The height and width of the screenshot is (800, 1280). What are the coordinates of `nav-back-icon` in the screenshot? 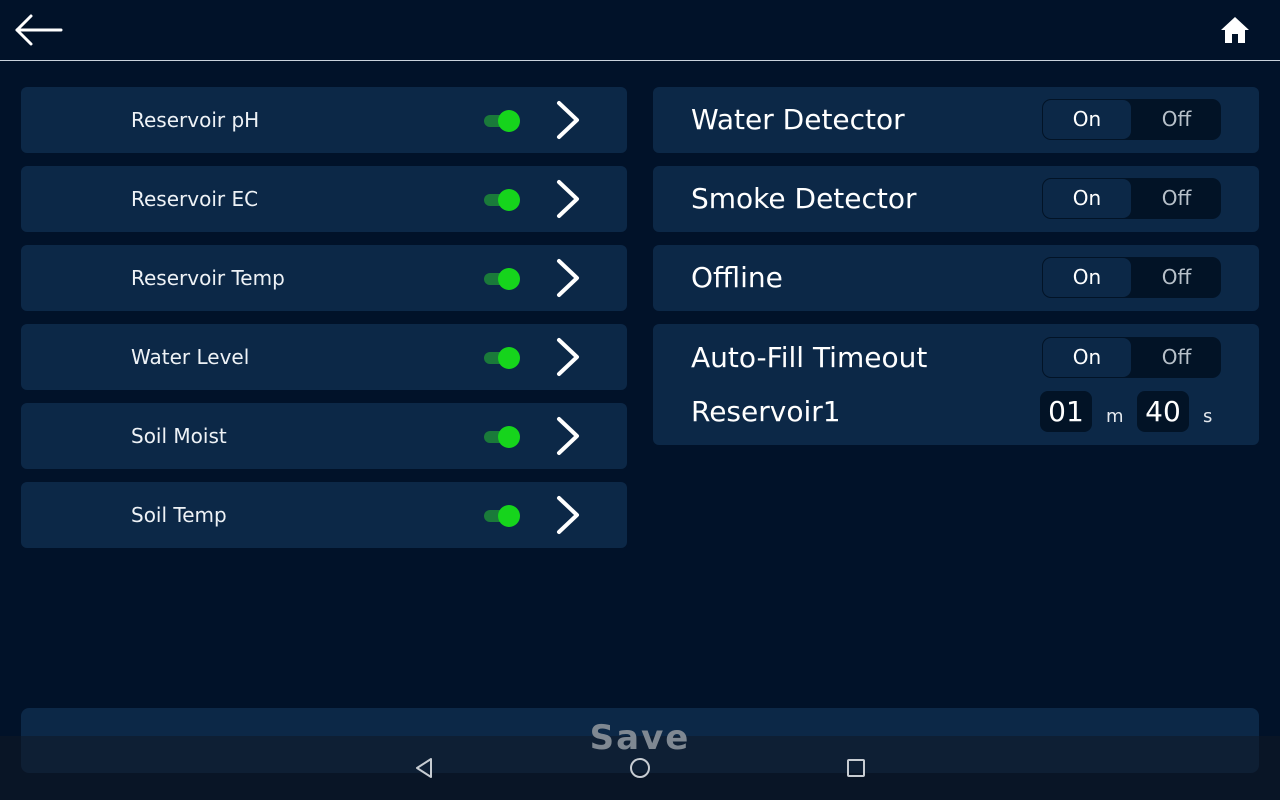 It's located at (424, 768).